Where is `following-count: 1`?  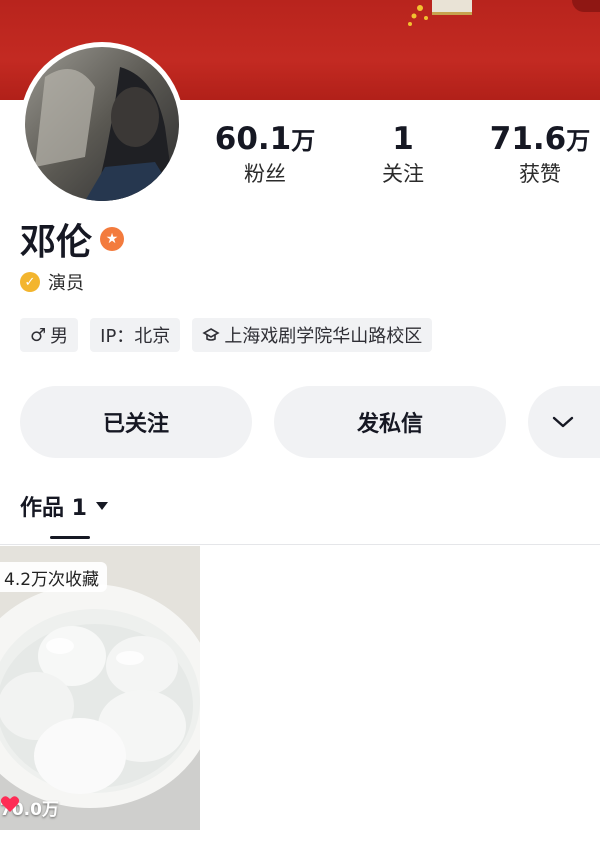 following-count: 1 is located at coordinates (403, 139).